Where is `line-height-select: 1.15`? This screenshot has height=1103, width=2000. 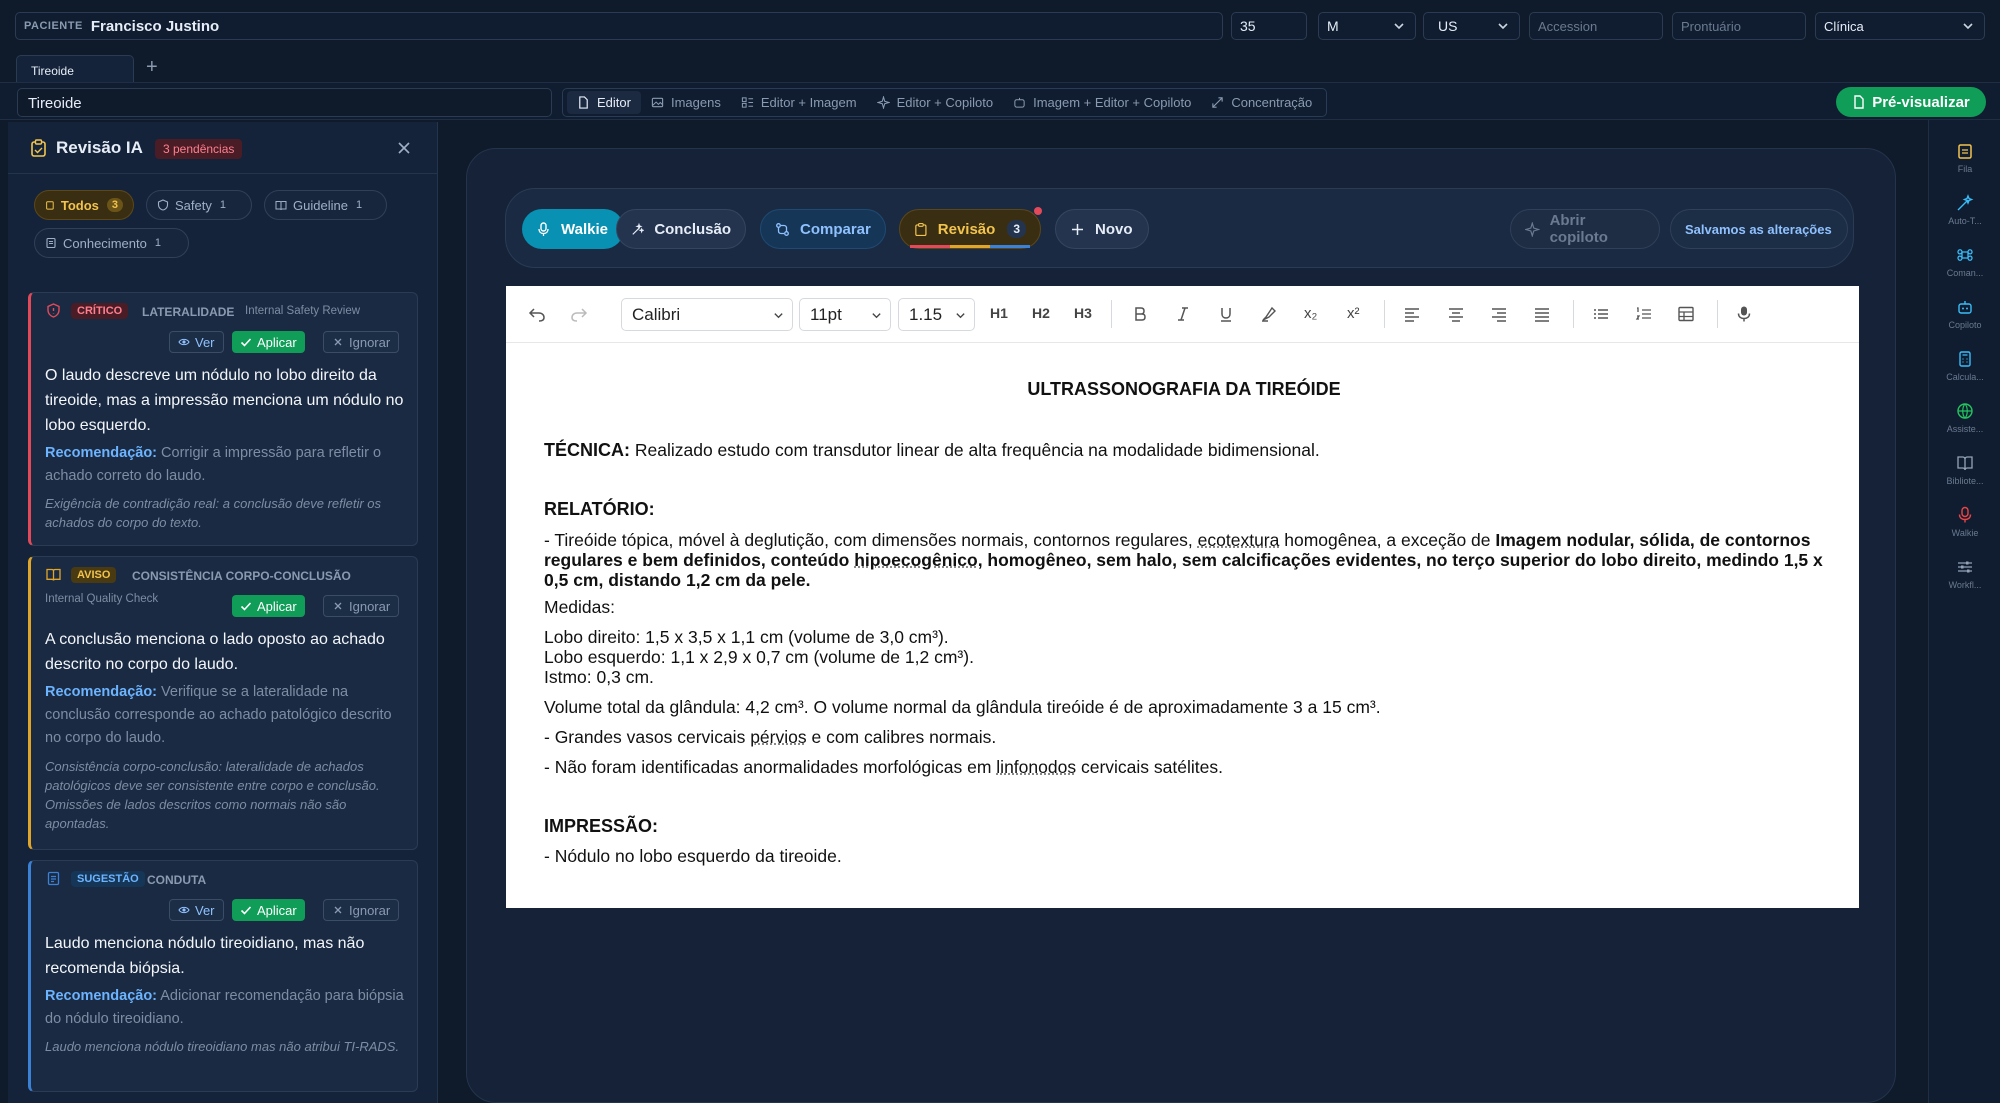 line-height-select: 1.15 is located at coordinates (936, 314).